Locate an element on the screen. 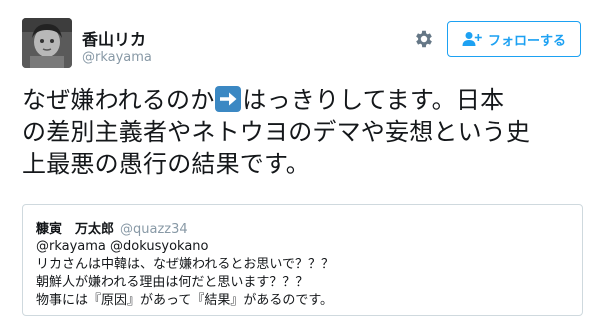 This screenshot has width=610, height=327. quoted-tweet-header: 糠寅 万太郎 @quazz34 is located at coordinates (112, 227).